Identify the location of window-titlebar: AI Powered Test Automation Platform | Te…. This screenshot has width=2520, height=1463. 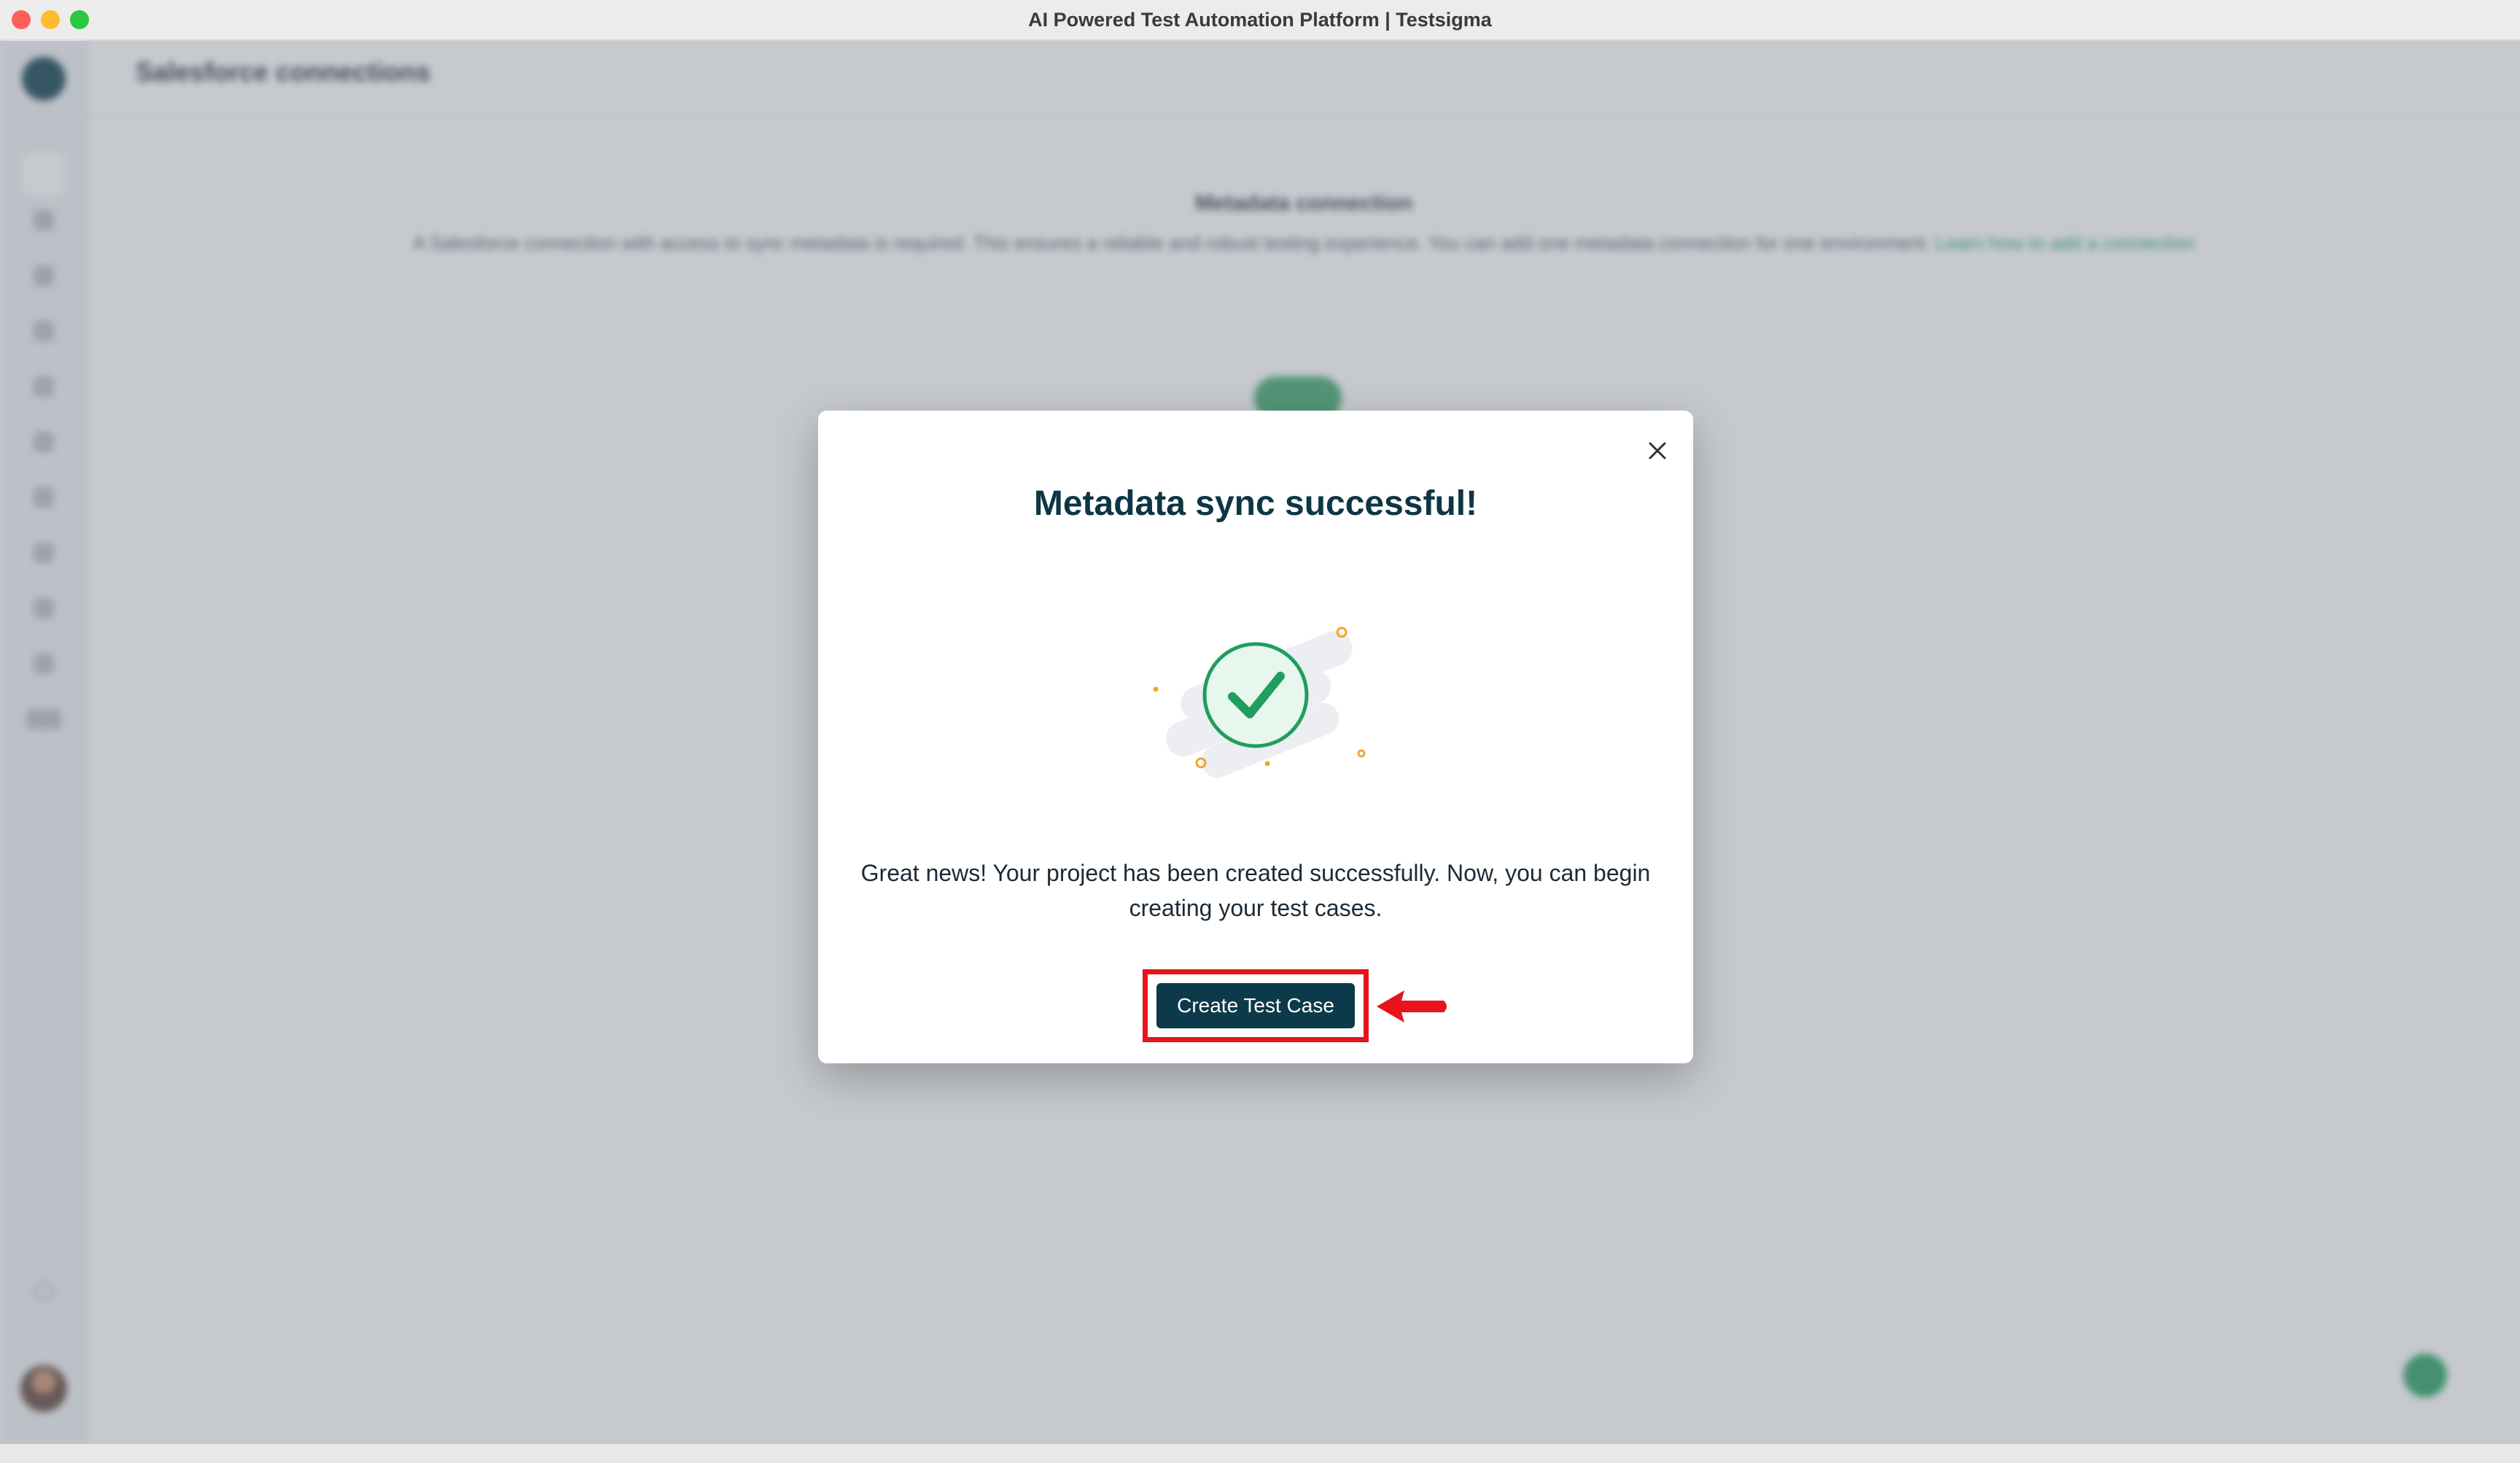
(1260, 20).